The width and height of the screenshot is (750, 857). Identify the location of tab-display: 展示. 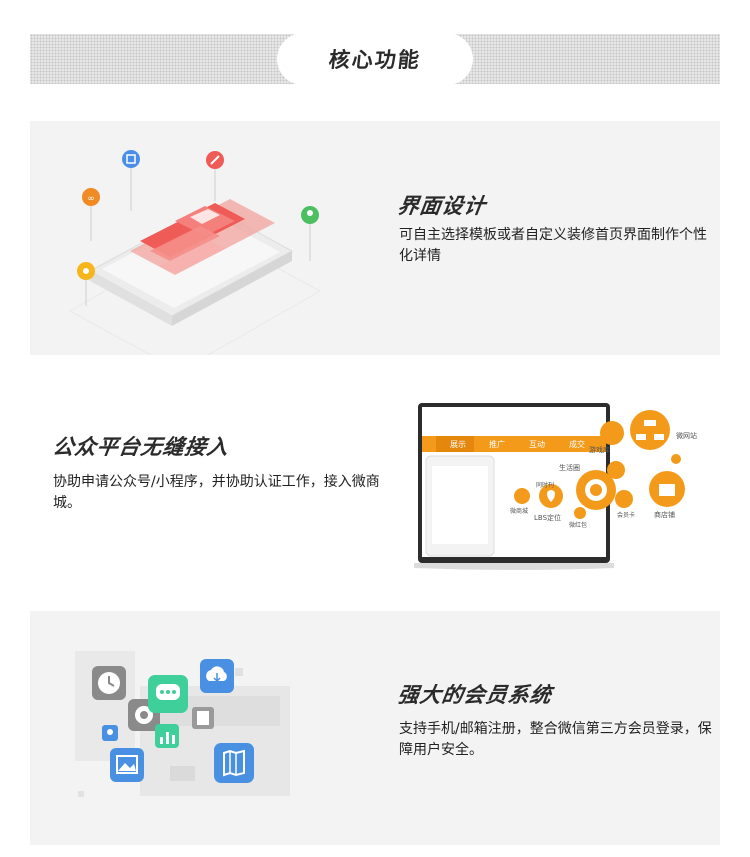
(458, 444).